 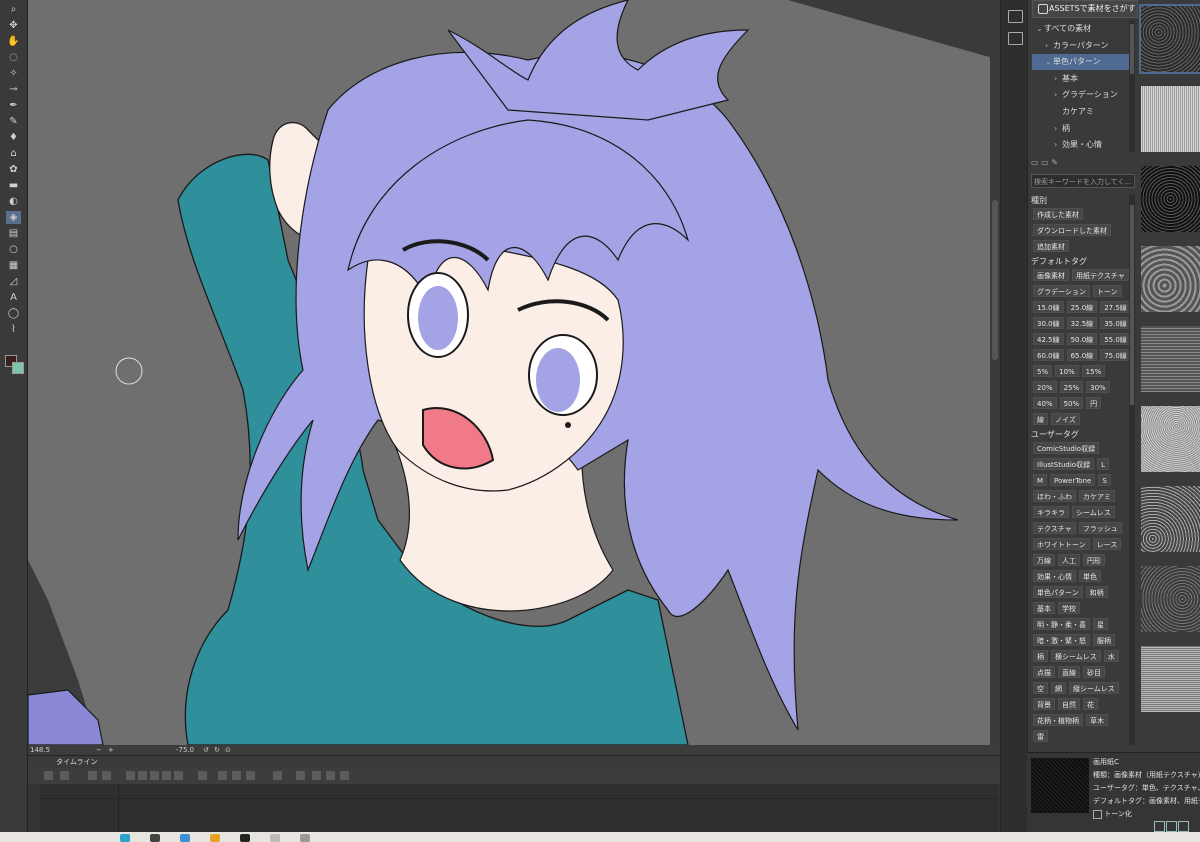 I want to click on decoration-icon: ✿, so click(x=13, y=169).